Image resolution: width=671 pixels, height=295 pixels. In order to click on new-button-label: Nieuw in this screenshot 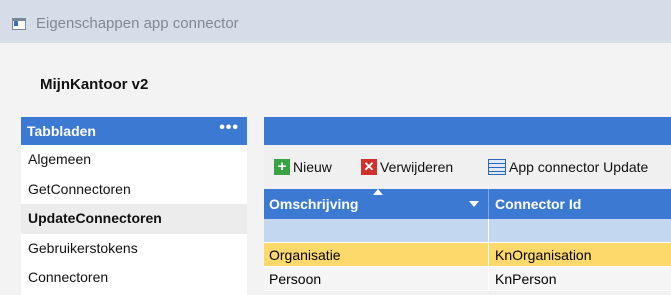, I will do `click(312, 167)`.